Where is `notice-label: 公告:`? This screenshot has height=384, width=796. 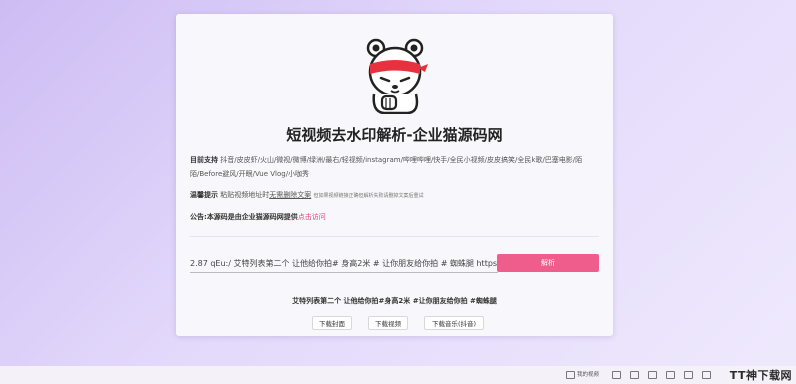
notice-label: 公告: is located at coordinates (198, 217).